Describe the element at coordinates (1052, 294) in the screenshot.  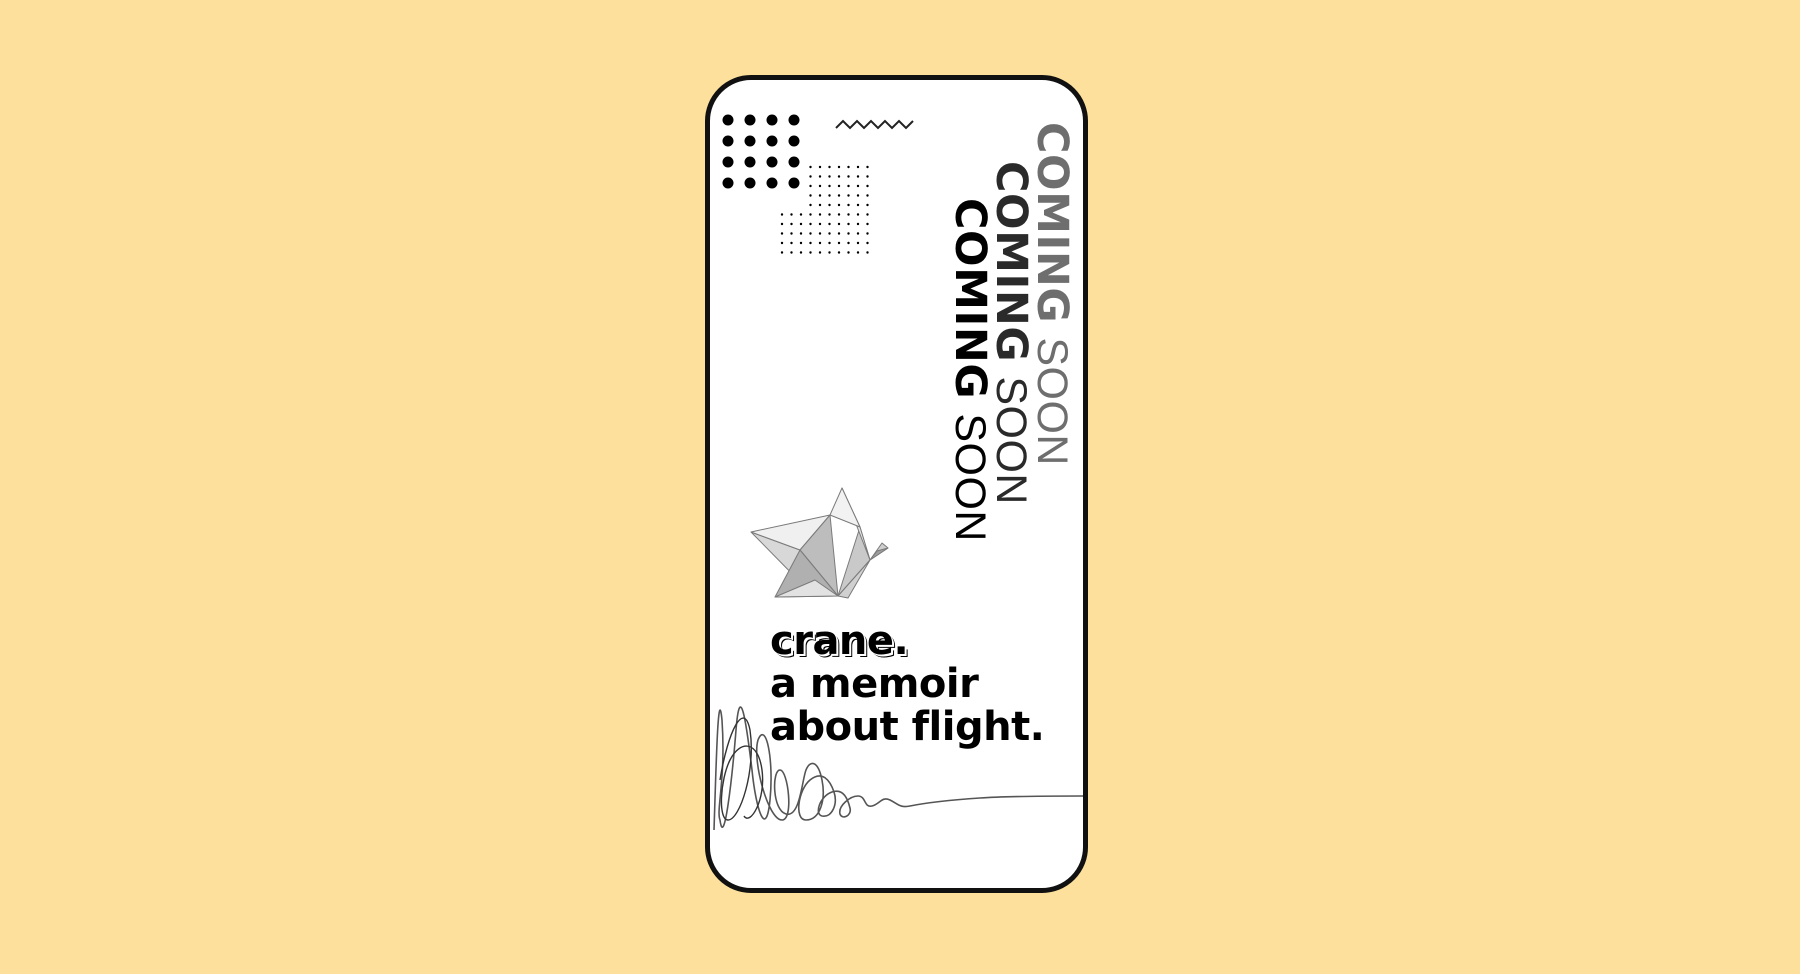
I see `coming-soon-line-1: COMING SOON` at that location.